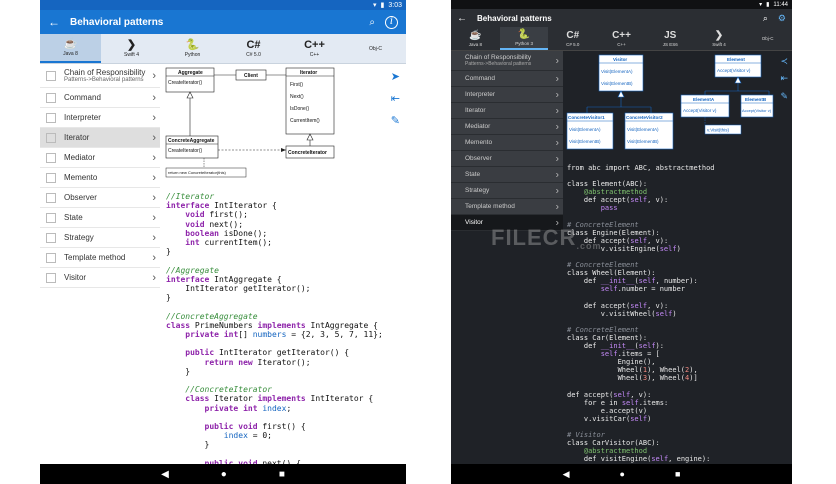 The height and width of the screenshot is (484, 836). Describe the element at coordinates (784, 61) in the screenshot. I see `share-icon: ≺` at that location.